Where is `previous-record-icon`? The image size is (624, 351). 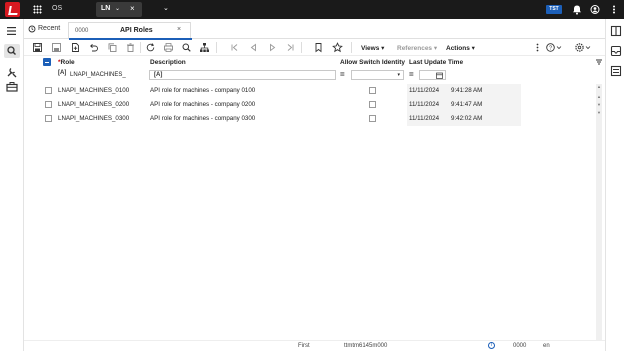
previous-record-icon is located at coordinates (253, 47).